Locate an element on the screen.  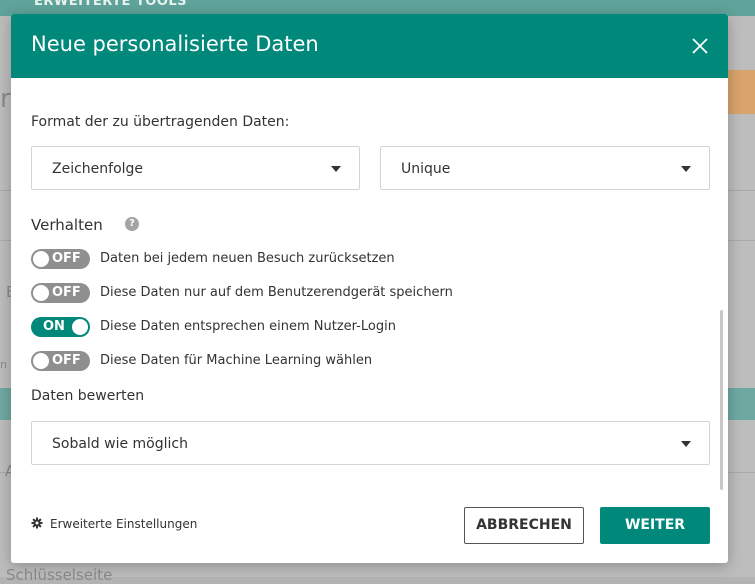
uniqueness-value: Unique is located at coordinates (426, 169).